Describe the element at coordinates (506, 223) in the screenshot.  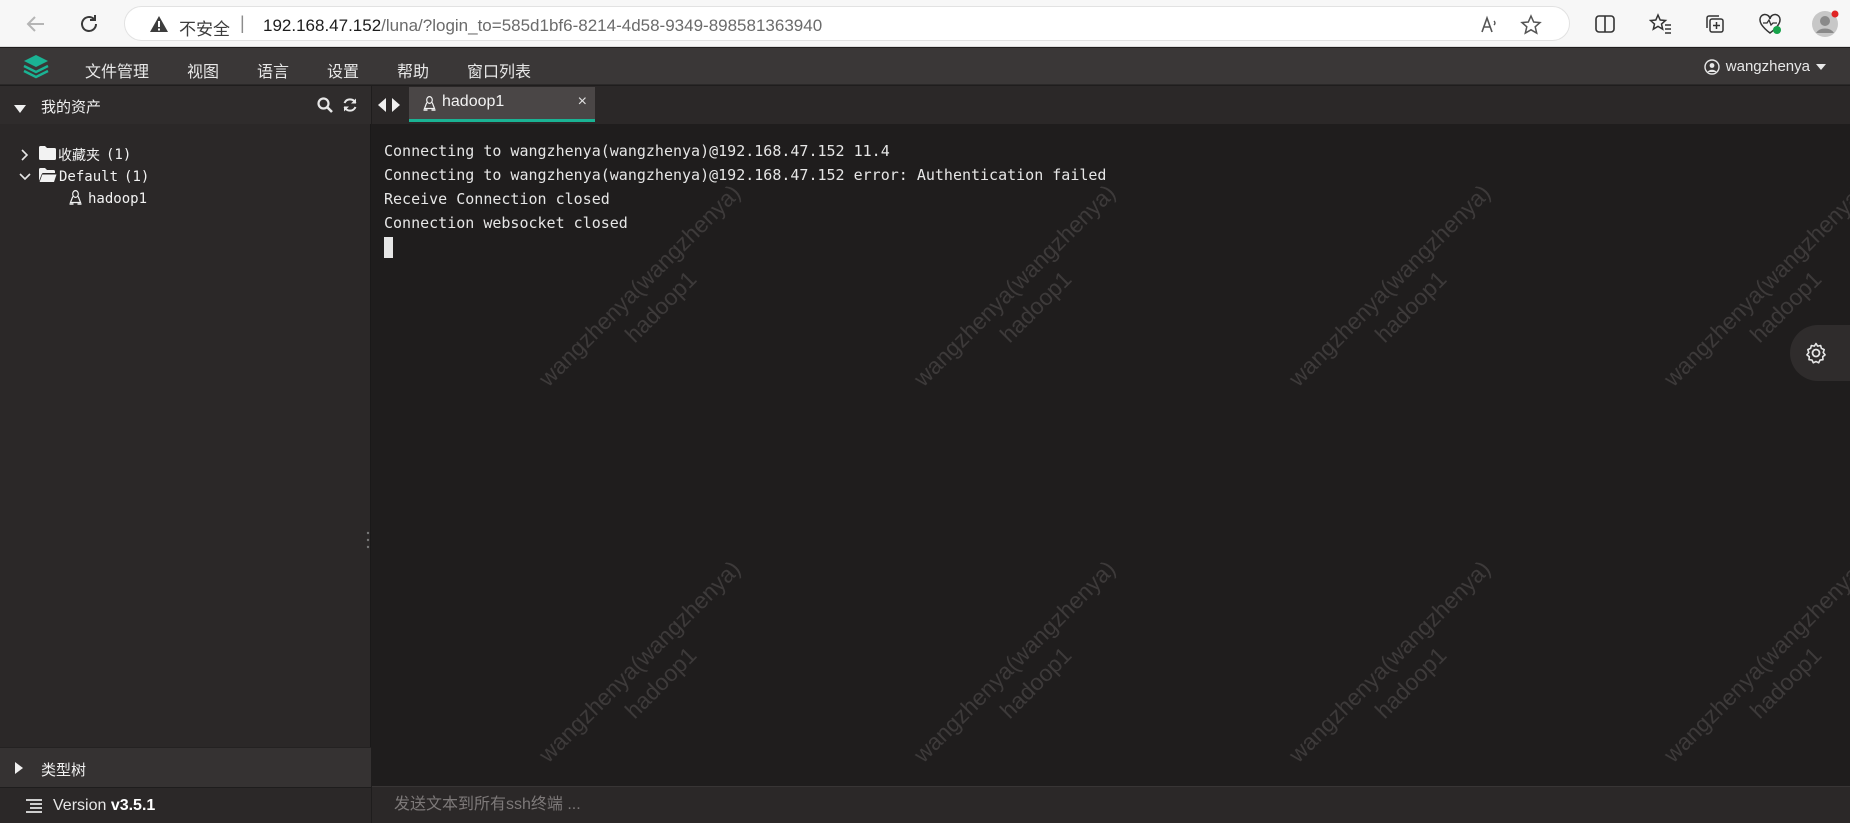
I see `terminal-line: Connection websocket closed` at that location.